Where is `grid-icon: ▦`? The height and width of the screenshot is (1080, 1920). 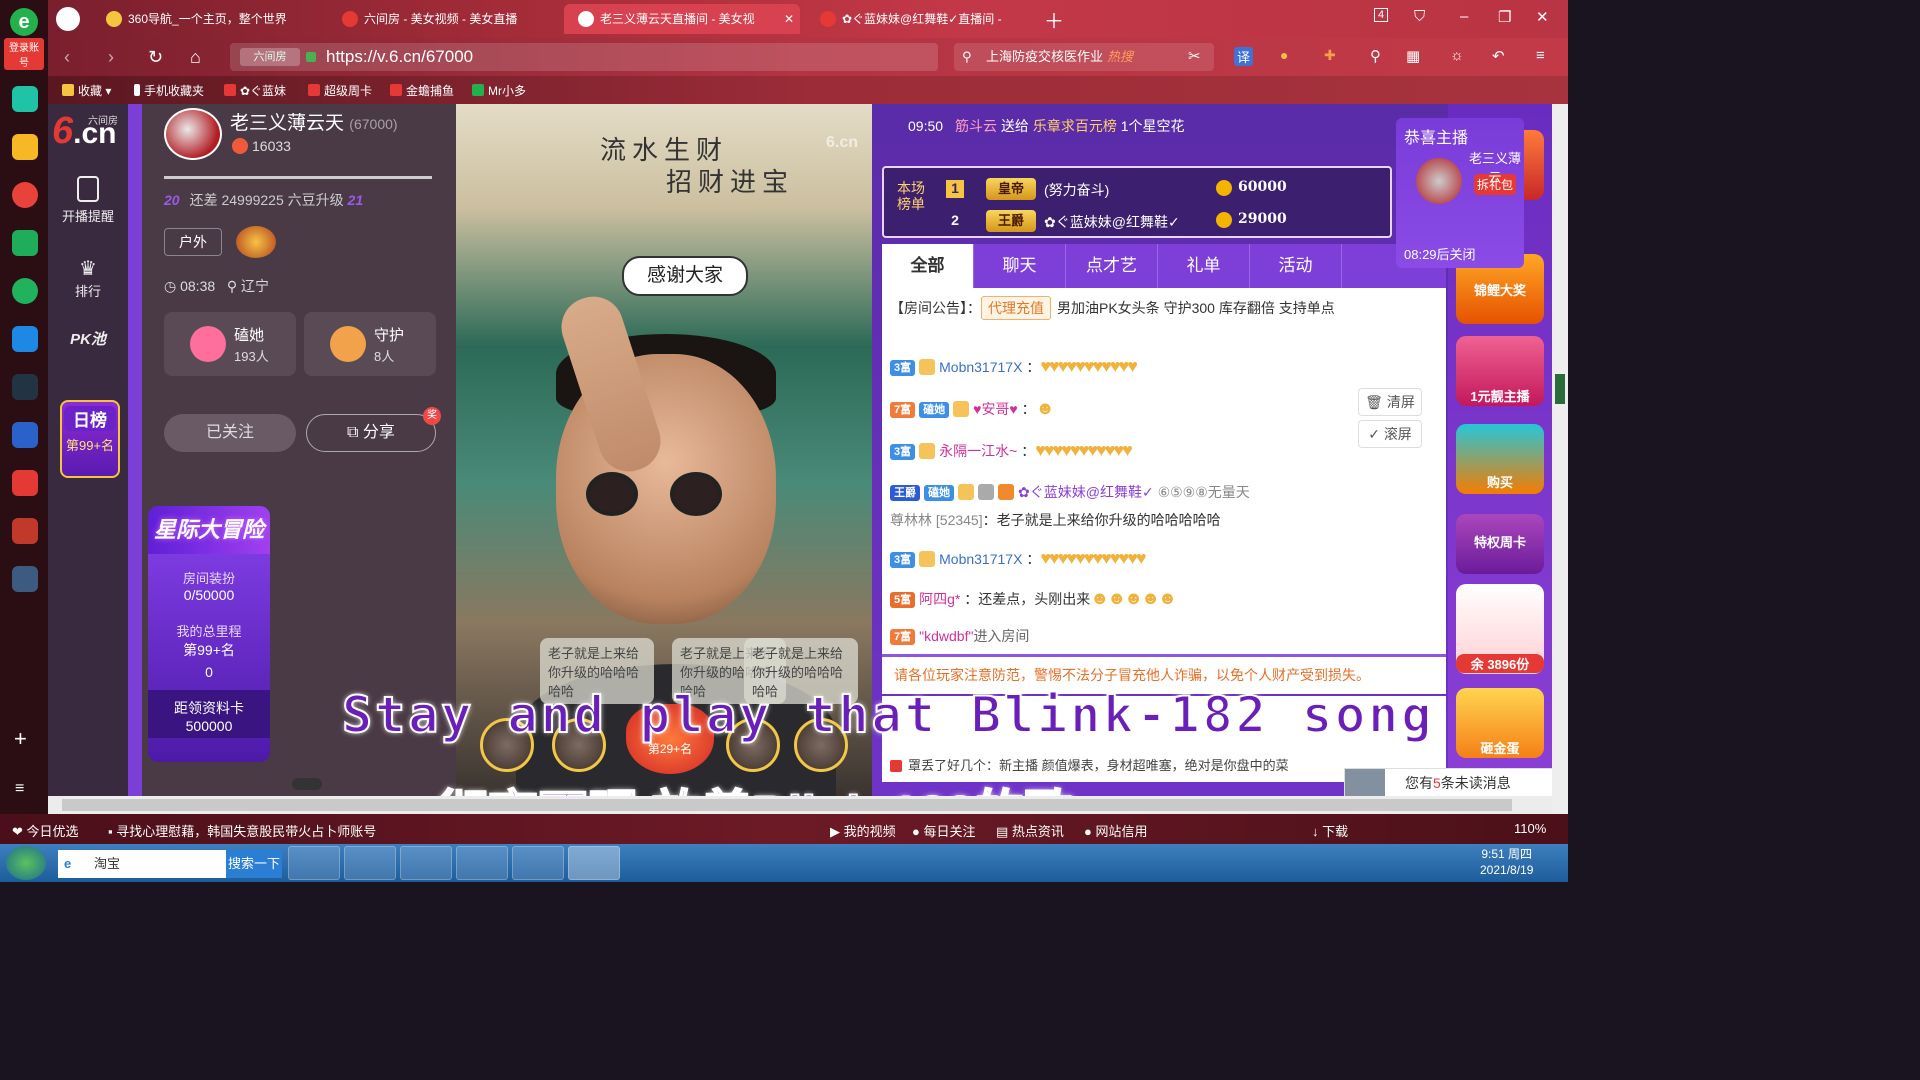
grid-icon: ▦ is located at coordinates (1413, 56).